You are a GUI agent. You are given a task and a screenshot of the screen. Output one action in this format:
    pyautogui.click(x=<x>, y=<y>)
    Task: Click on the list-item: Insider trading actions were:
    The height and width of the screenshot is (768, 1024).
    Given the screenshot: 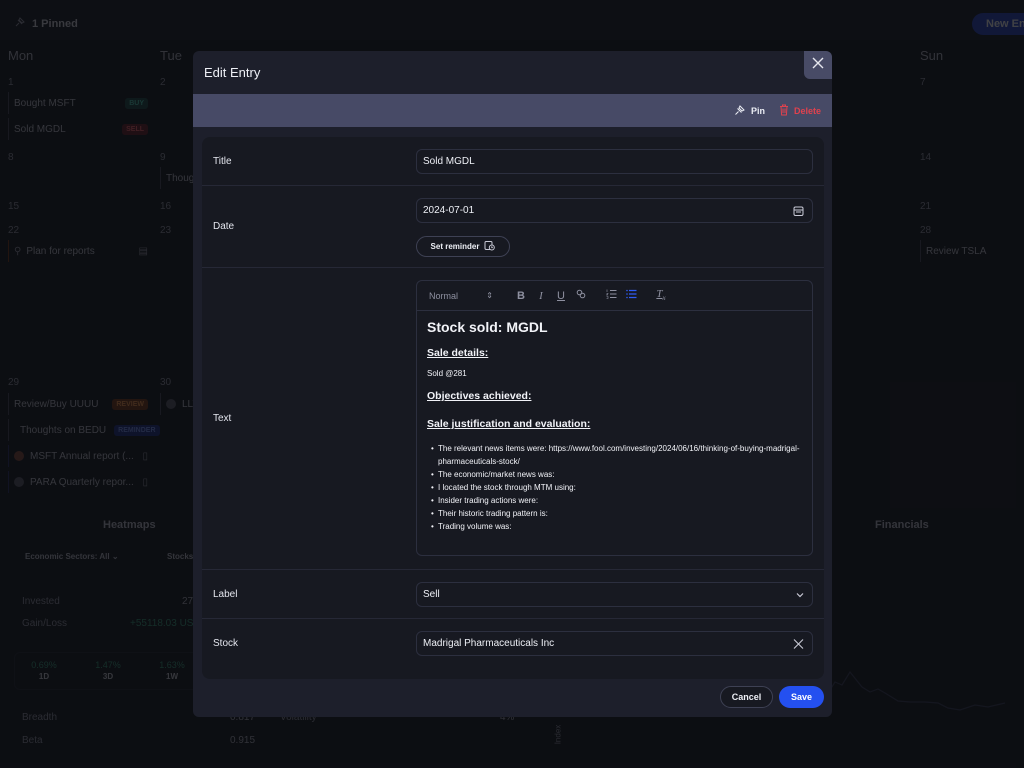 What is the action you would take?
    pyautogui.click(x=616, y=500)
    